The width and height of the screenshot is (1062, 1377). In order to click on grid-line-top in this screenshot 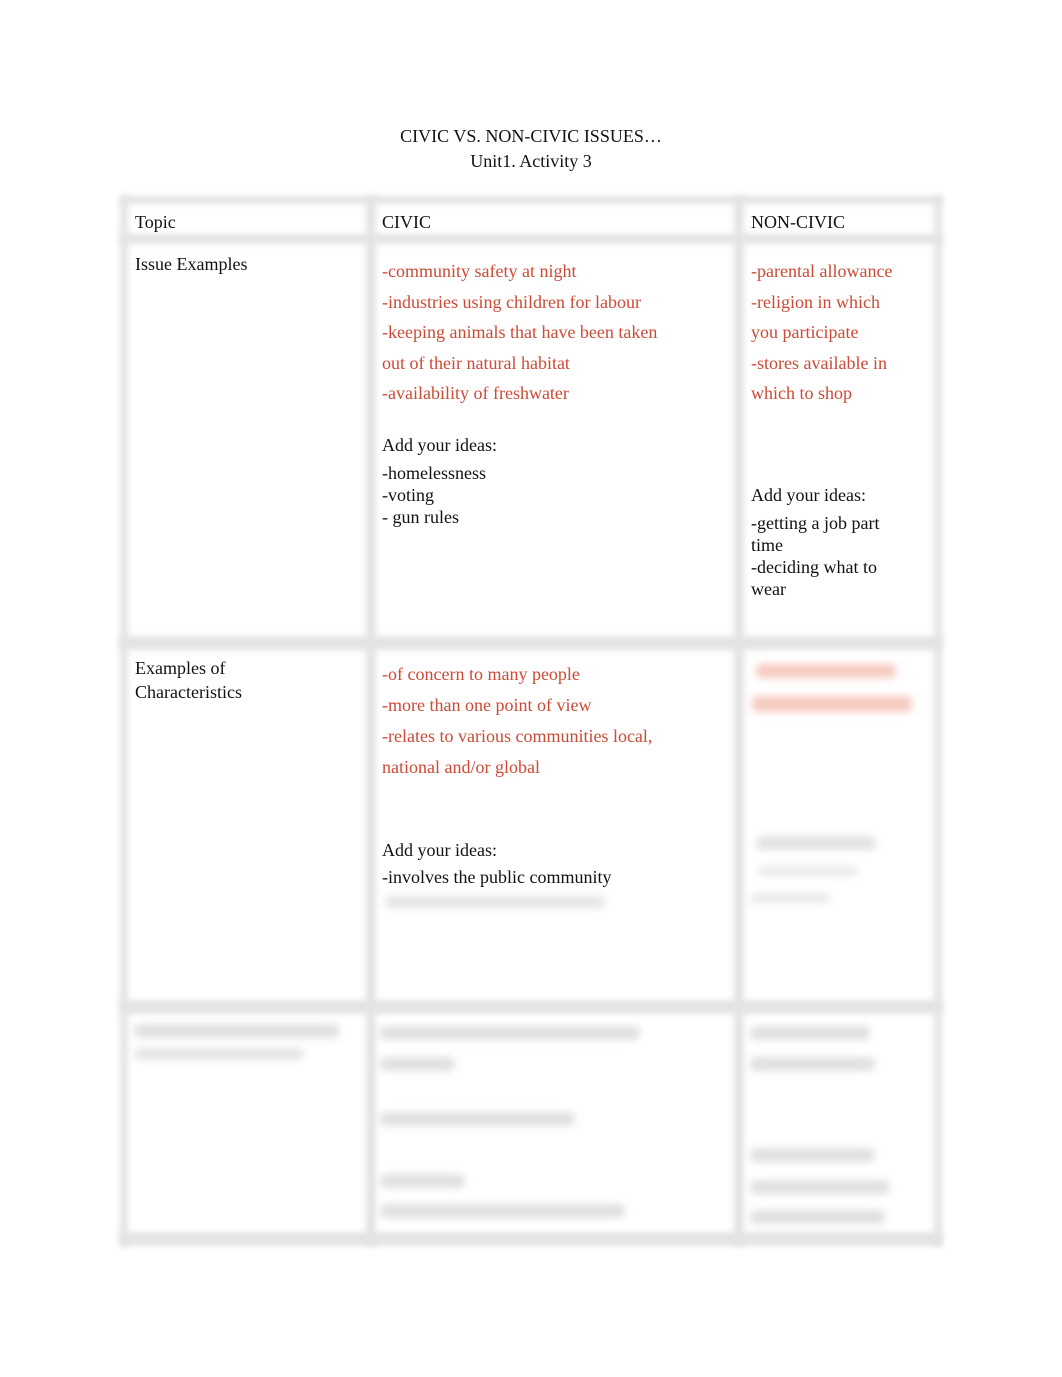, I will do `click(531, 200)`.